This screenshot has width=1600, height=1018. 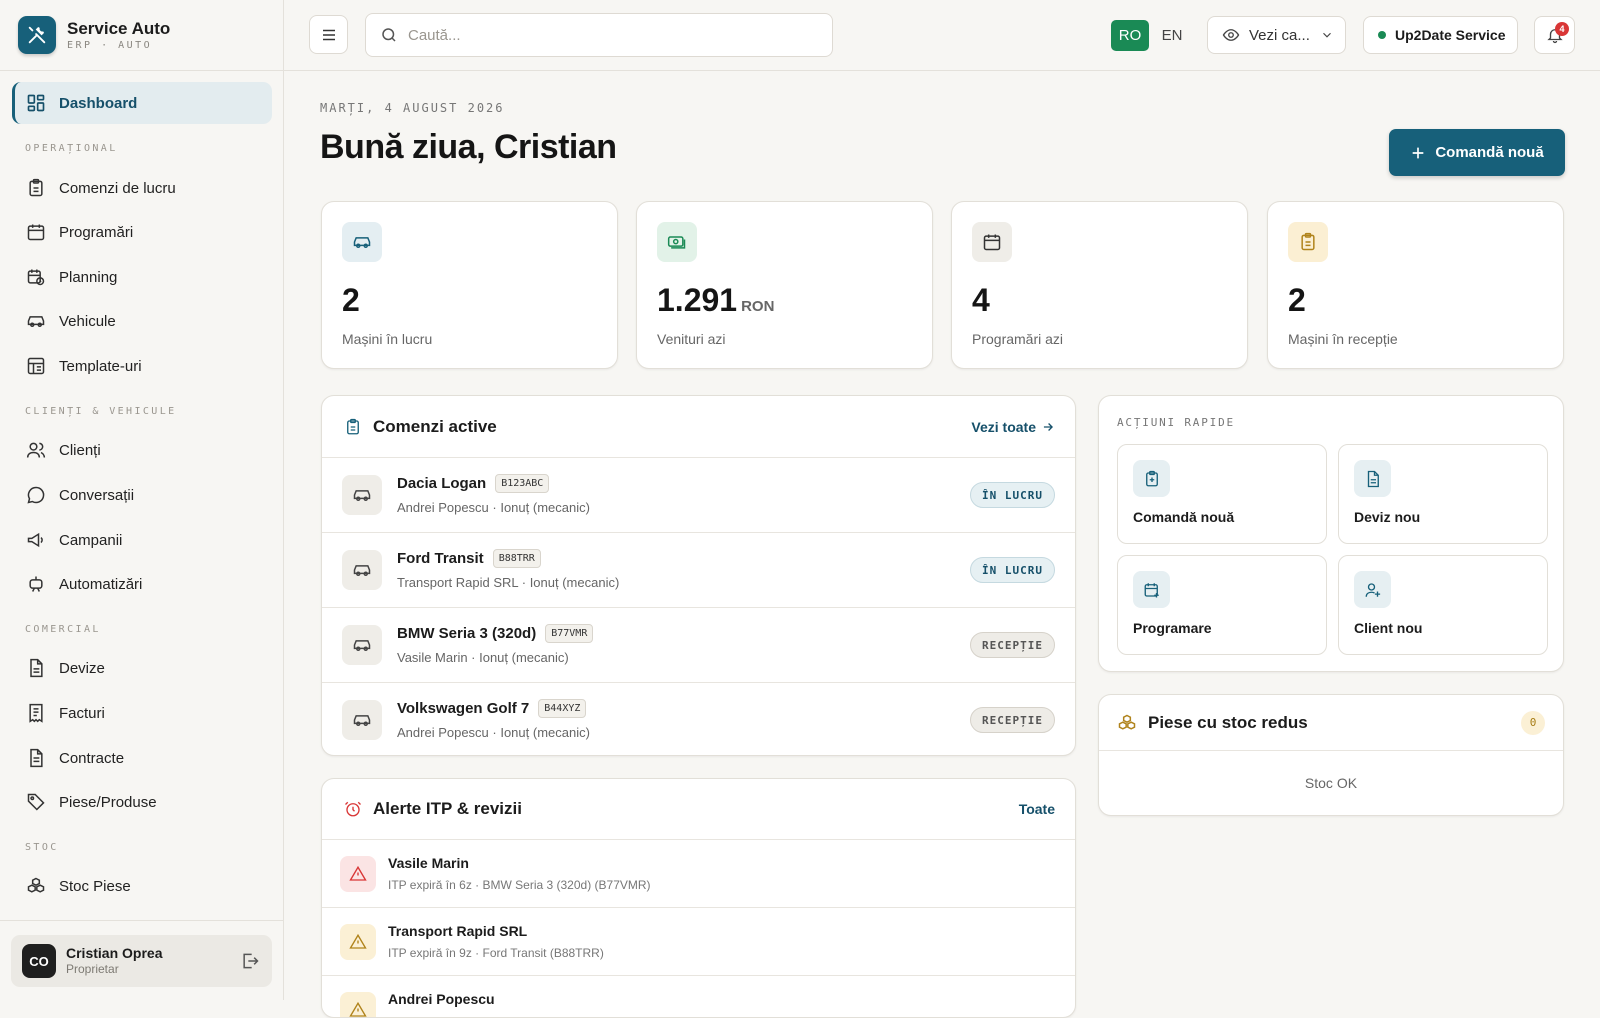 I want to click on sidebar-item-label: Dashboard, so click(x=98, y=103).